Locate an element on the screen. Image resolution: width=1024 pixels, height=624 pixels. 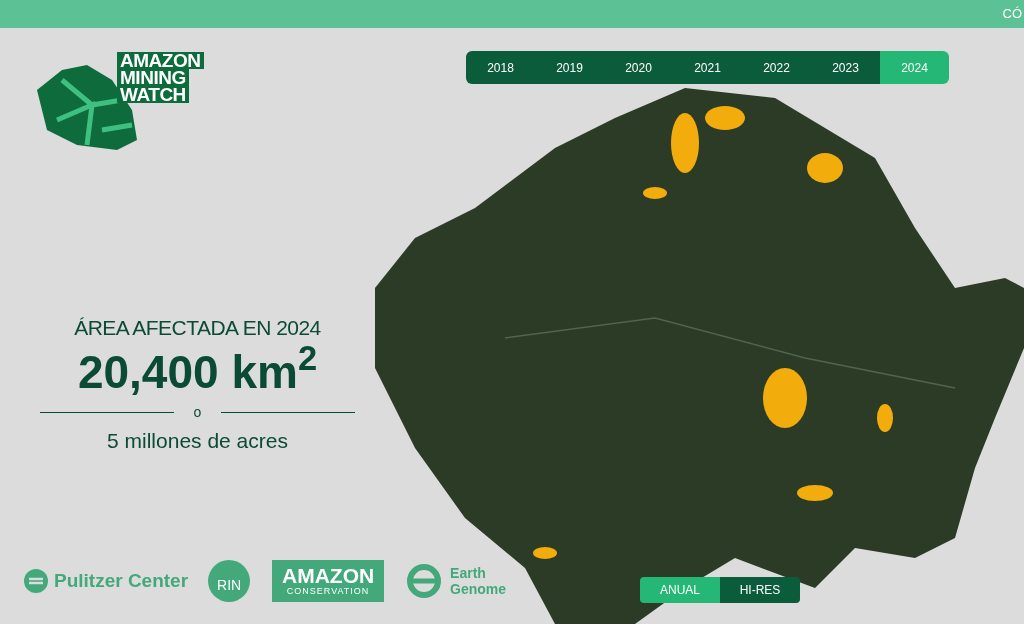
year-tab: 2022 is located at coordinates (776, 67).